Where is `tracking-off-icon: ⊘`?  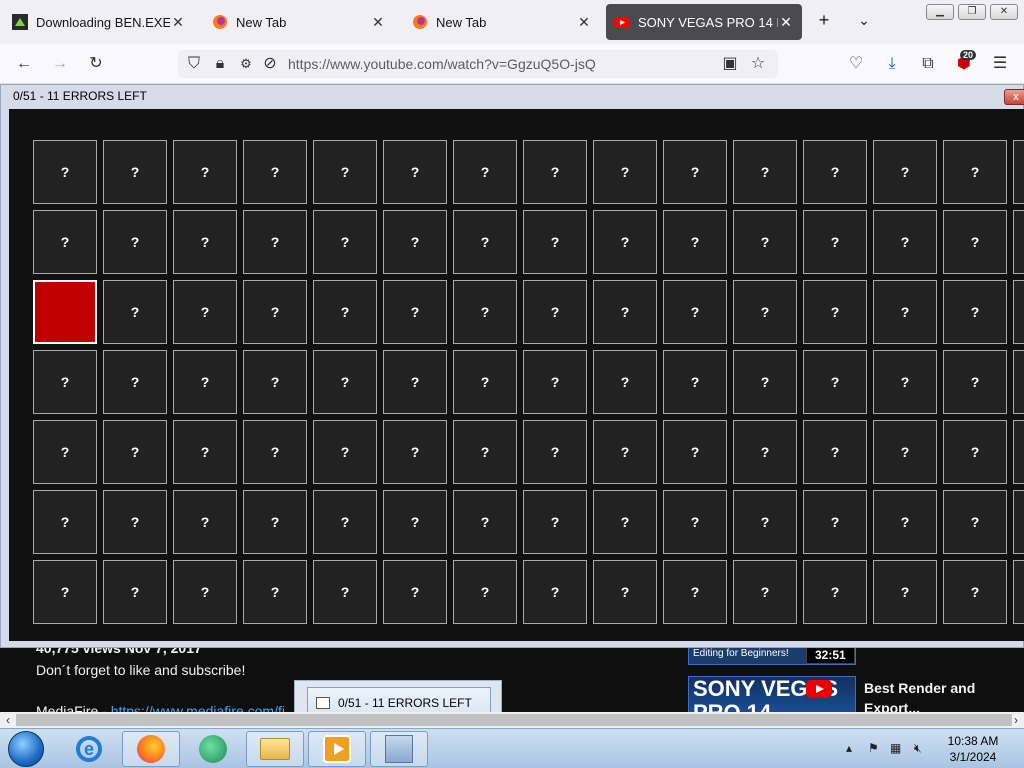
tracking-off-icon: ⊘ is located at coordinates (270, 64).